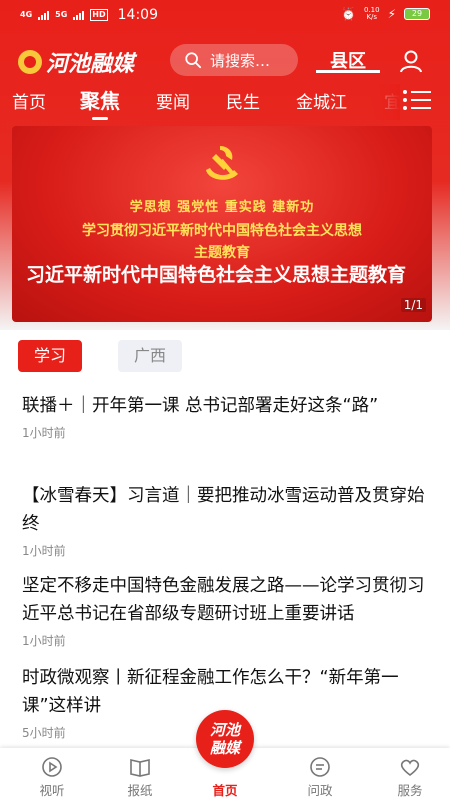 This screenshot has width=450, height=800. I want to click on nav-listen-label: 视听, so click(52, 790).